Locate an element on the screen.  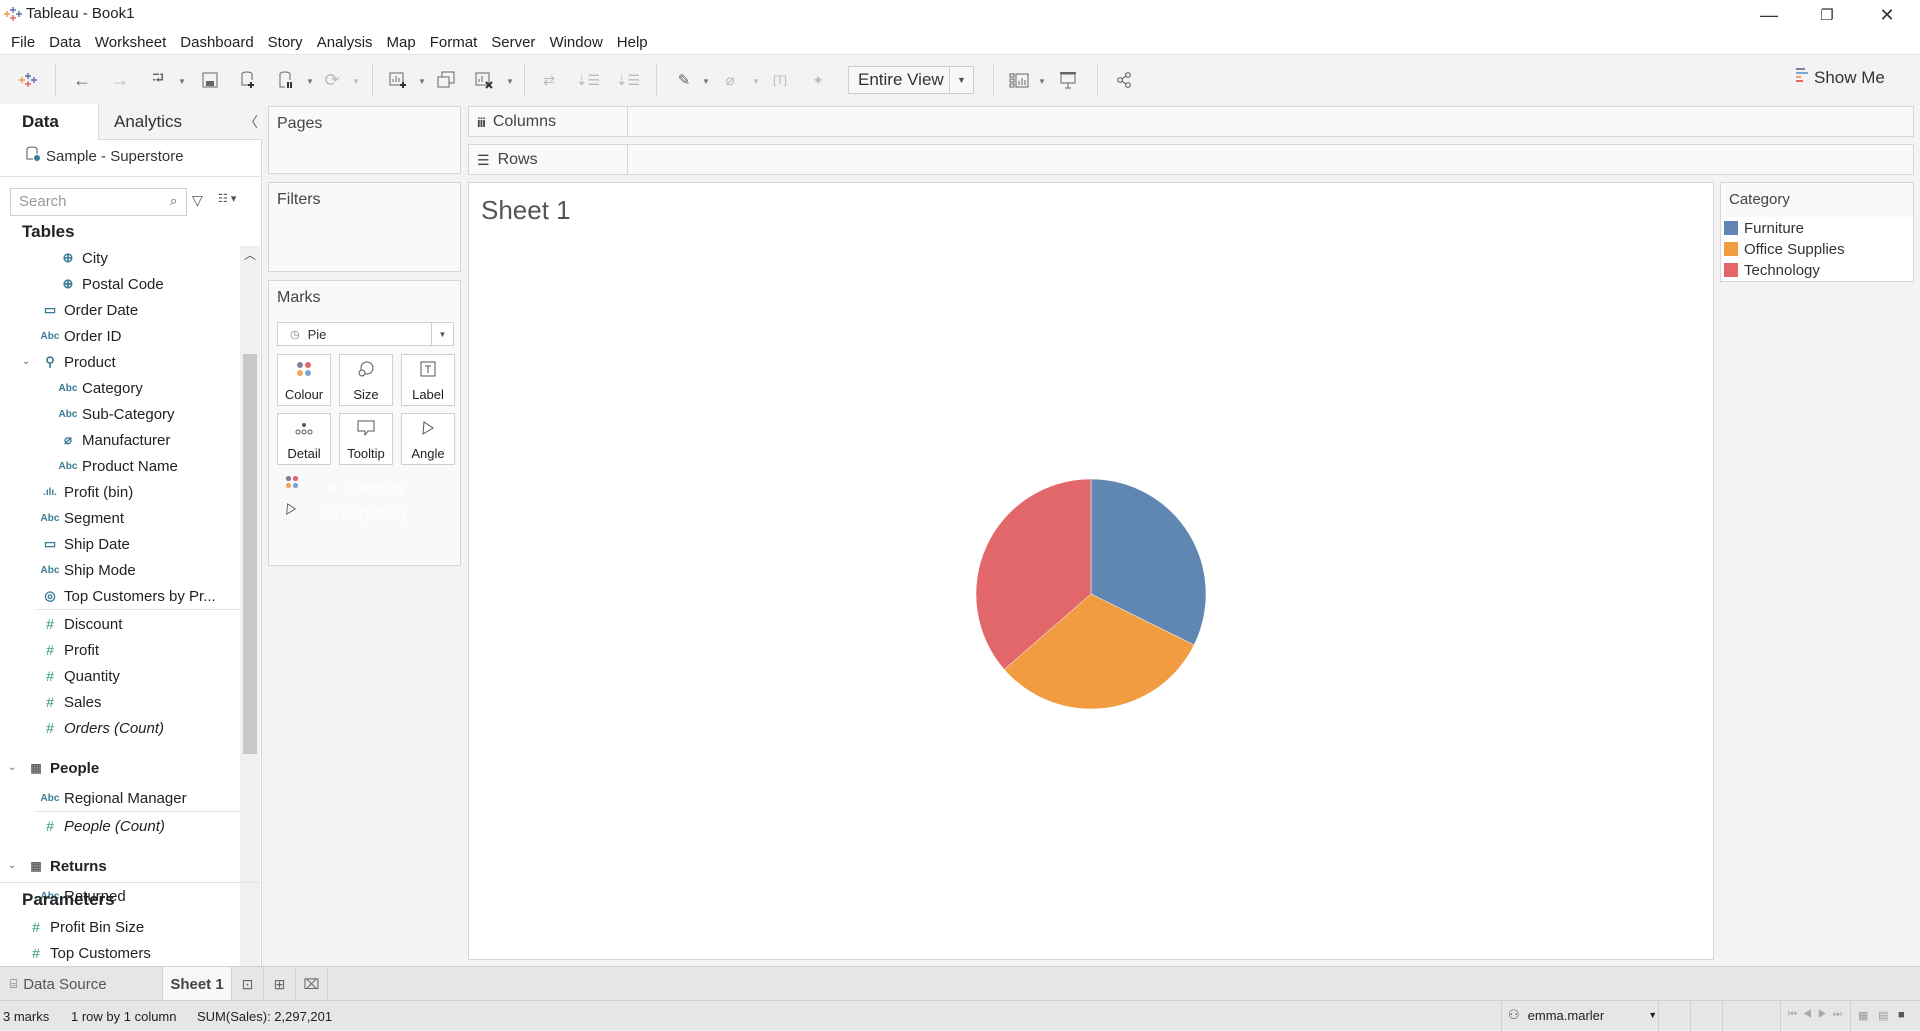
sheet-navigation: ⏮◀▶⏭ is located at coordinates (1818, 1014).